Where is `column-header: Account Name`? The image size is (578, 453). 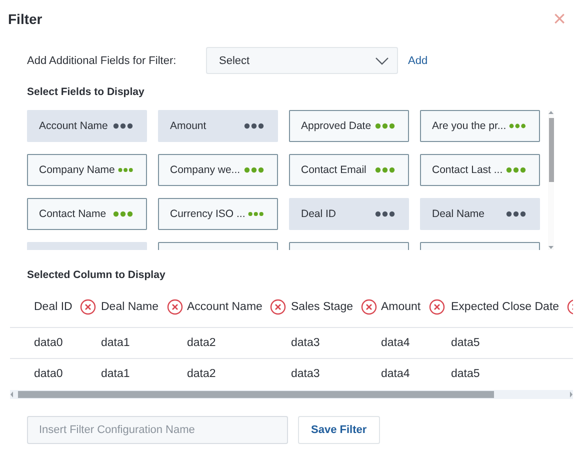
column-header: Account Name is located at coordinates (224, 307).